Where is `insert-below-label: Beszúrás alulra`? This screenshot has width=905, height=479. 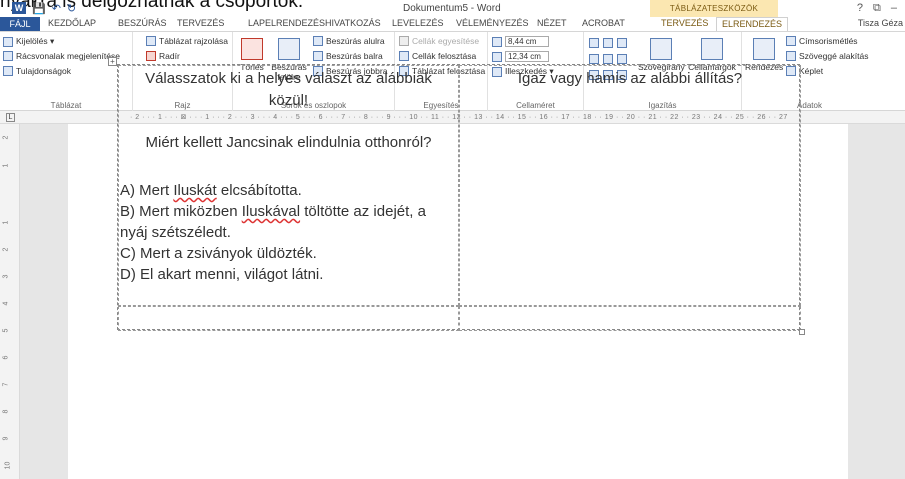
insert-below-label: Beszúrás alulra is located at coordinates (355, 41).